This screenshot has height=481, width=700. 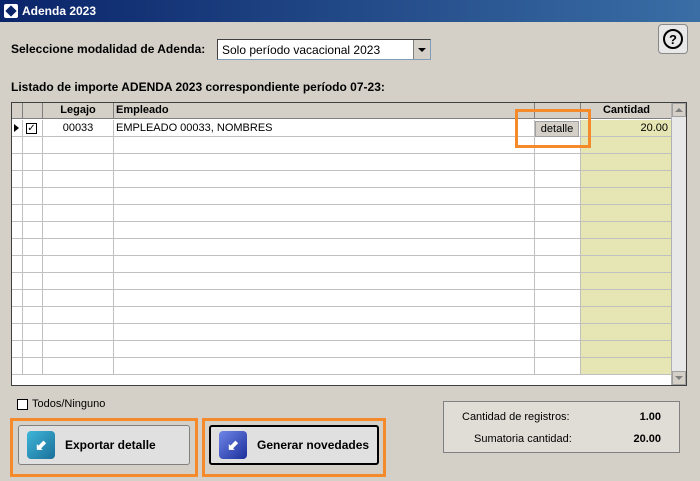 I want to click on registros-value: 1.00, so click(x=650, y=417).